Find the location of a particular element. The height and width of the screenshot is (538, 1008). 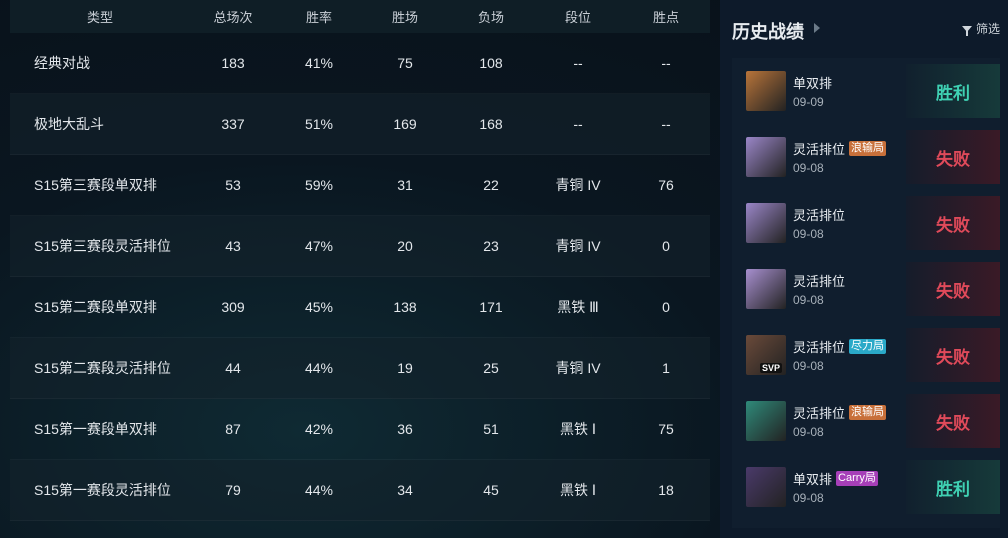

match-result: 胜利 is located at coordinates (953, 91).